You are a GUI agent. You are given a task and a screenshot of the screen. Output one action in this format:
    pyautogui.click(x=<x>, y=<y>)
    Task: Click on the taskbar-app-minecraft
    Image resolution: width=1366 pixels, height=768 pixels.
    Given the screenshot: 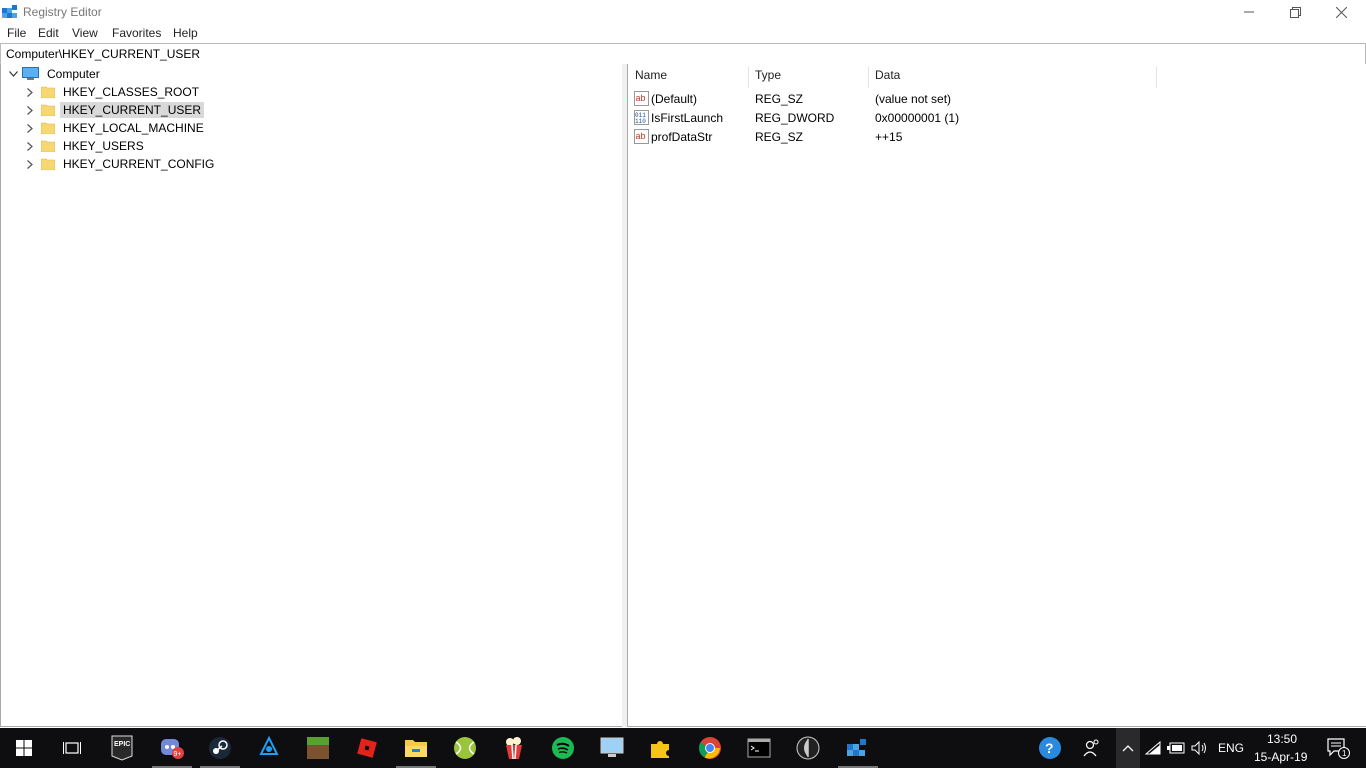 What is the action you would take?
    pyautogui.click(x=318, y=748)
    